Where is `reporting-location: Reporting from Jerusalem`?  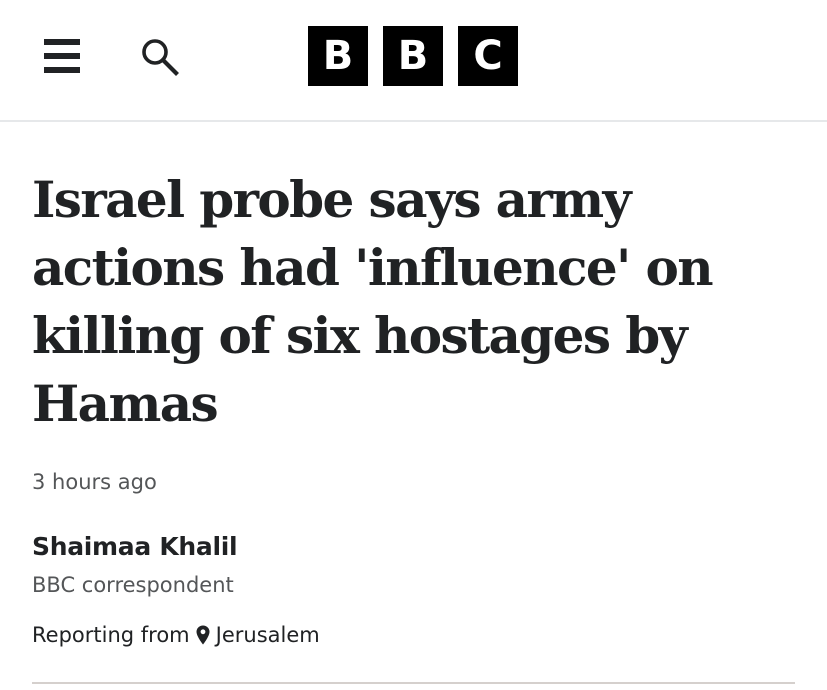
reporting-location: Reporting from Jerusalem is located at coordinates (176, 635).